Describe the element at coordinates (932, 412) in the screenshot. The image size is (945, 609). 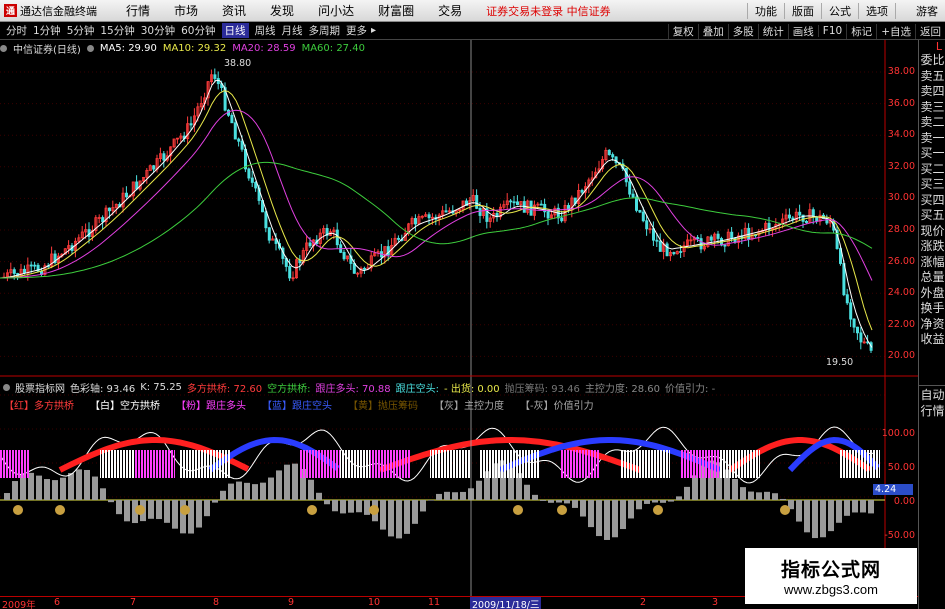
I see `panel-quote: 行情` at that location.